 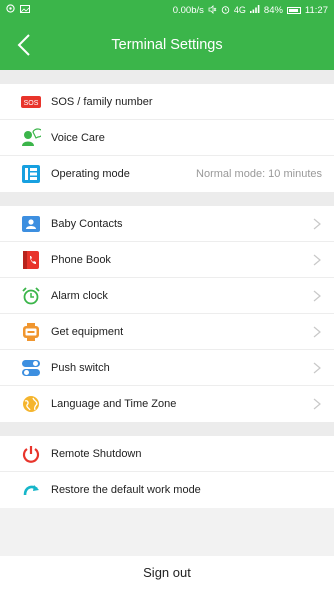 What do you see at coordinates (167, 174) in the screenshot?
I see `row-operating-mode: Operating mode Normal mode: 10 minutes` at bounding box center [167, 174].